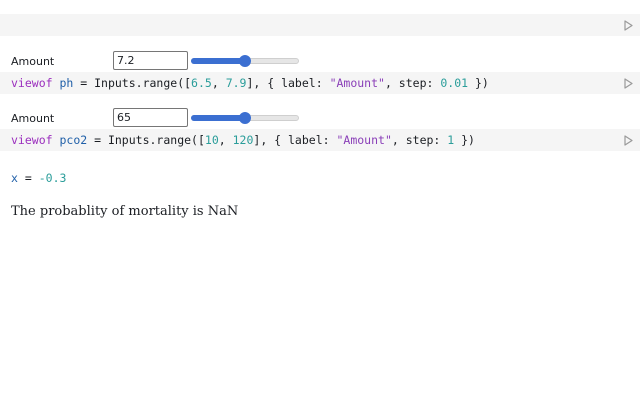 The width and height of the screenshot is (640, 400). What do you see at coordinates (218, 61) in the screenshot?
I see `ph-slider-fill` at bounding box center [218, 61].